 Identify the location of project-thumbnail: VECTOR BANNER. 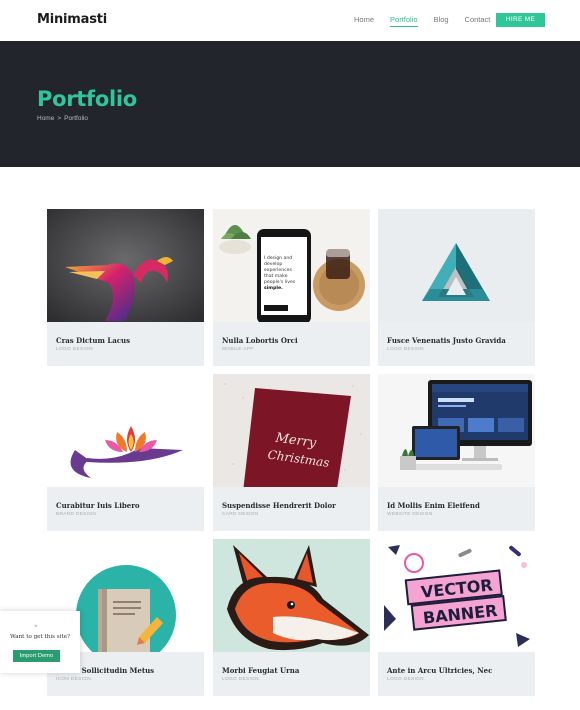
(456, 595).